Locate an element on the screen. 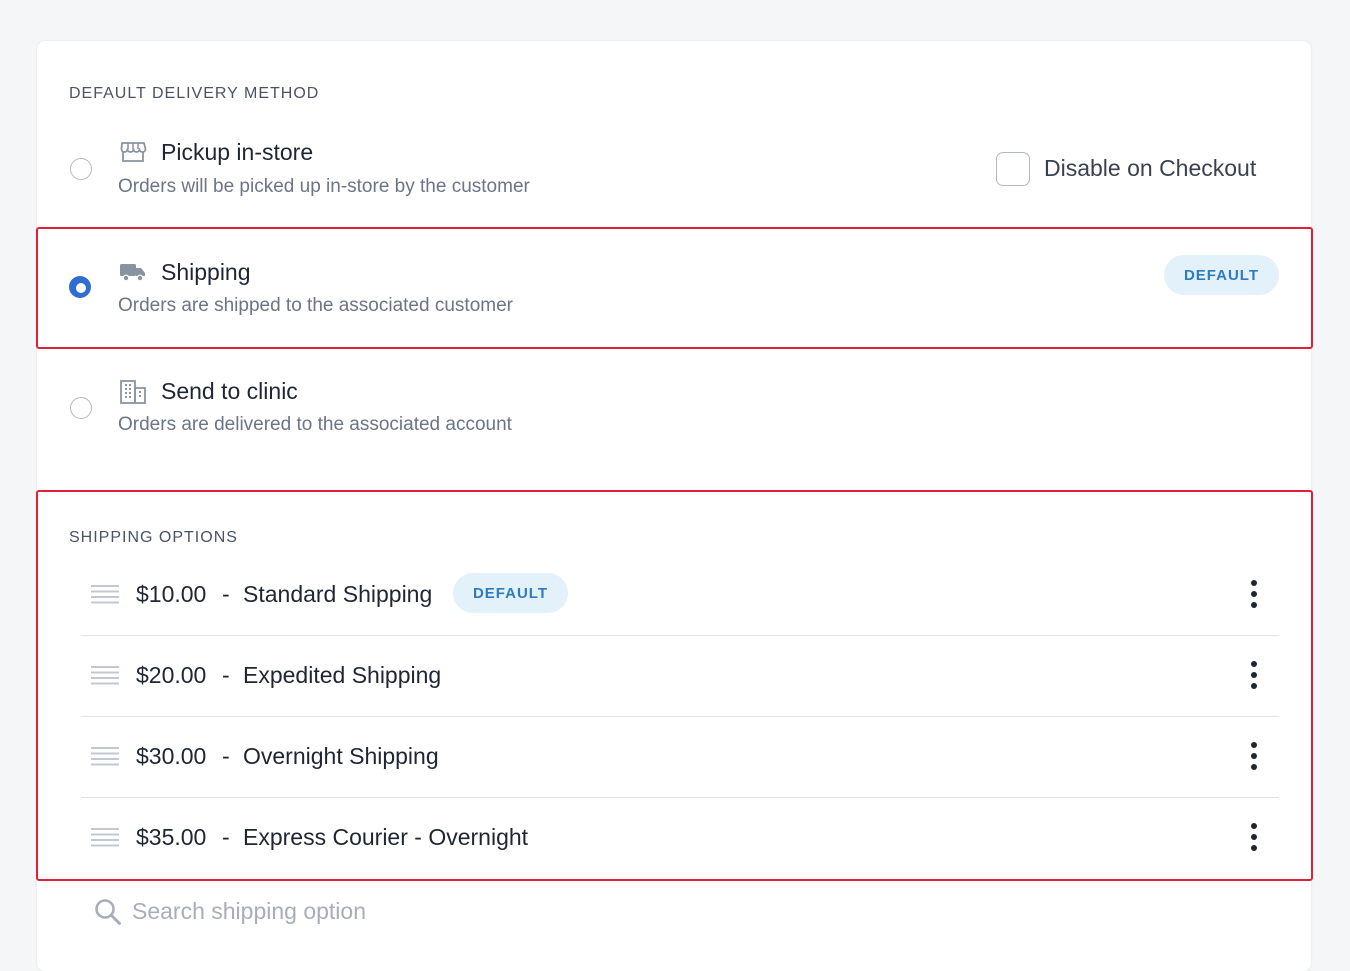 Image resolution: width=1350 pixels, height=971 pixels. shipping-option-row: $30.00 - Overnight Shipping is located at coordinates (680, 757).